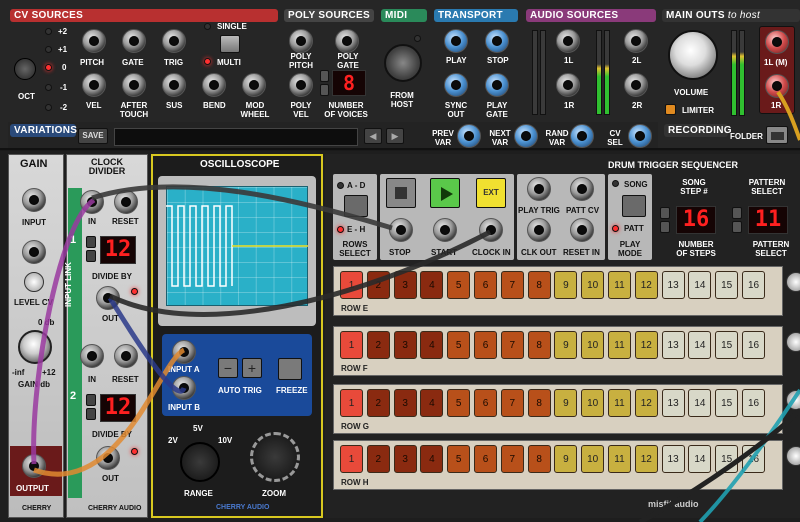 The height and width of the screenshot is (522, 800). Describe the element at coordinates (252, 368) in the screenshot. I see `auto-trig-plus-button: +` at that location.